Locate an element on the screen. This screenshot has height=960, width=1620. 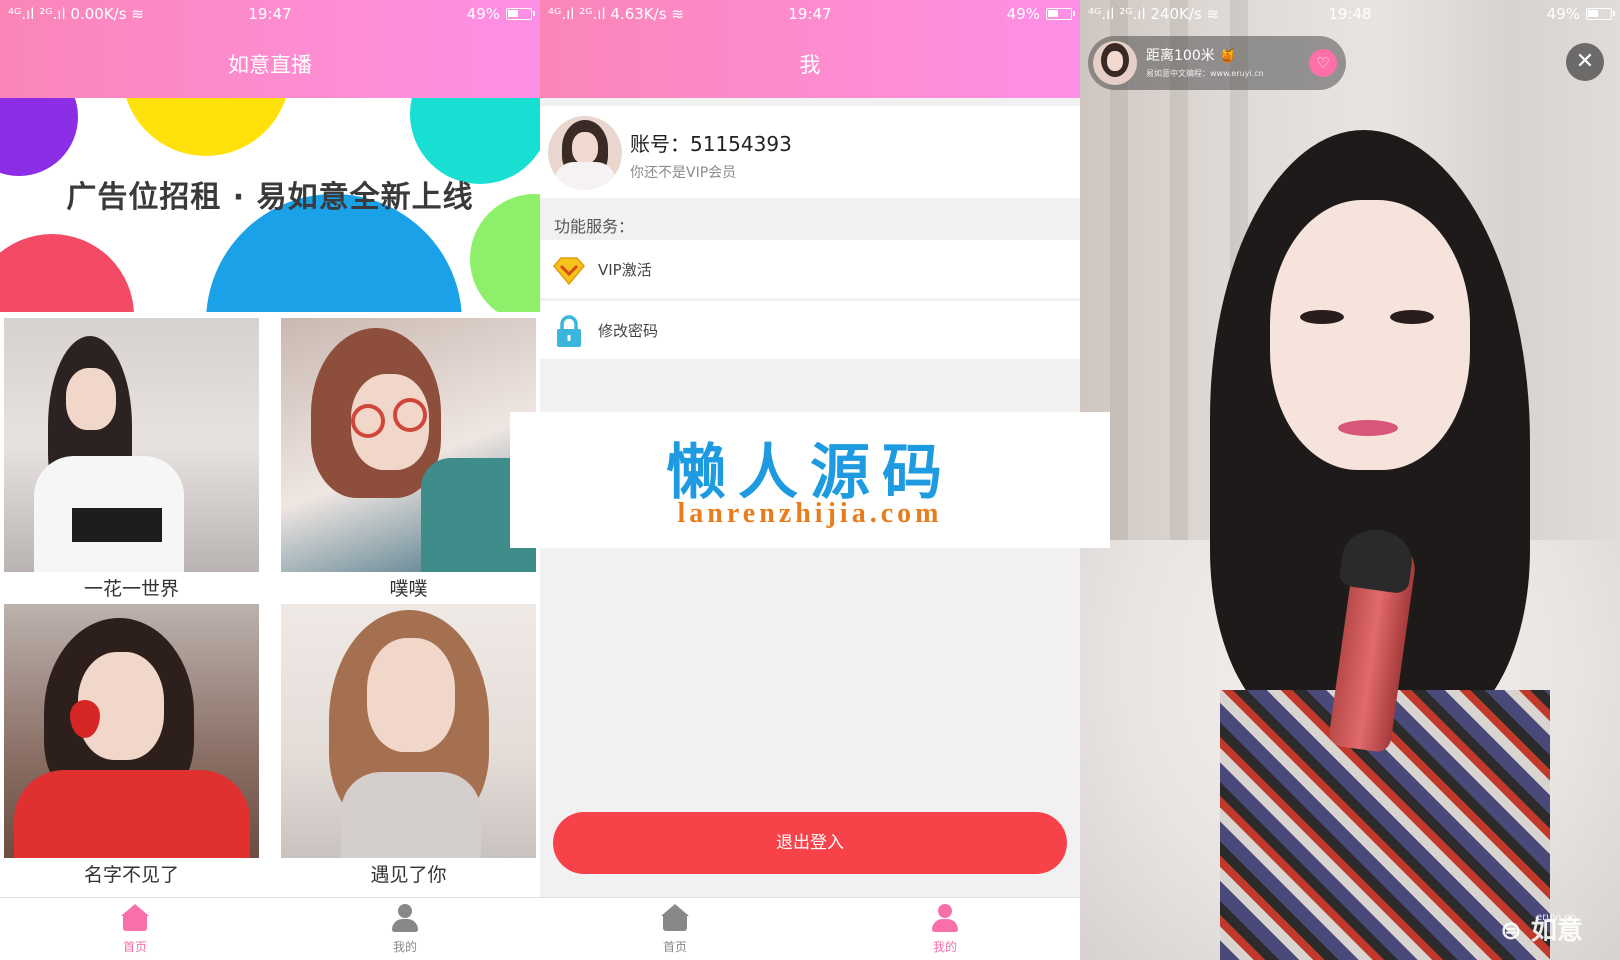
status-bar: ⁴ᴳ.ıl ²ᴳ.ıl 4.63K/s ≋ 19:47 49% is located at coordinates (810, 14).